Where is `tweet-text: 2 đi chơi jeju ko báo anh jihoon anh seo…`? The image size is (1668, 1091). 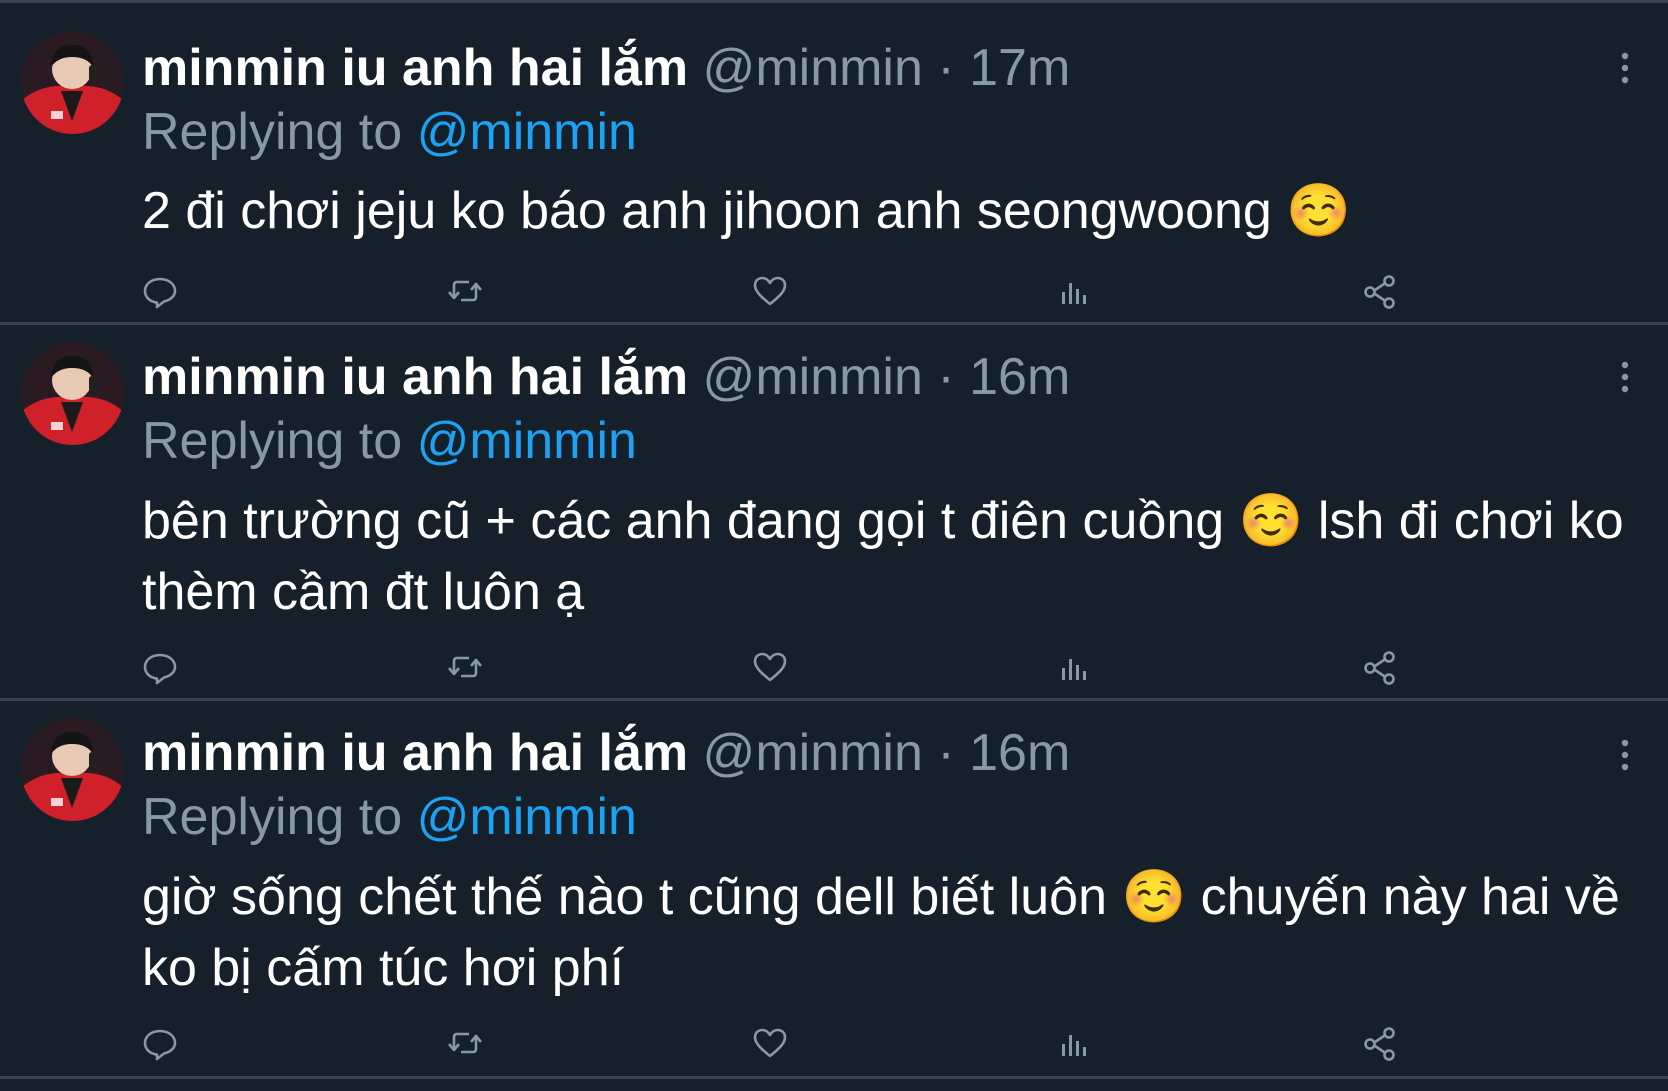
tweet-text: 2 đi chơi jeju ko báo anh jihoon anh seo… is located at coordinates (747, 211).